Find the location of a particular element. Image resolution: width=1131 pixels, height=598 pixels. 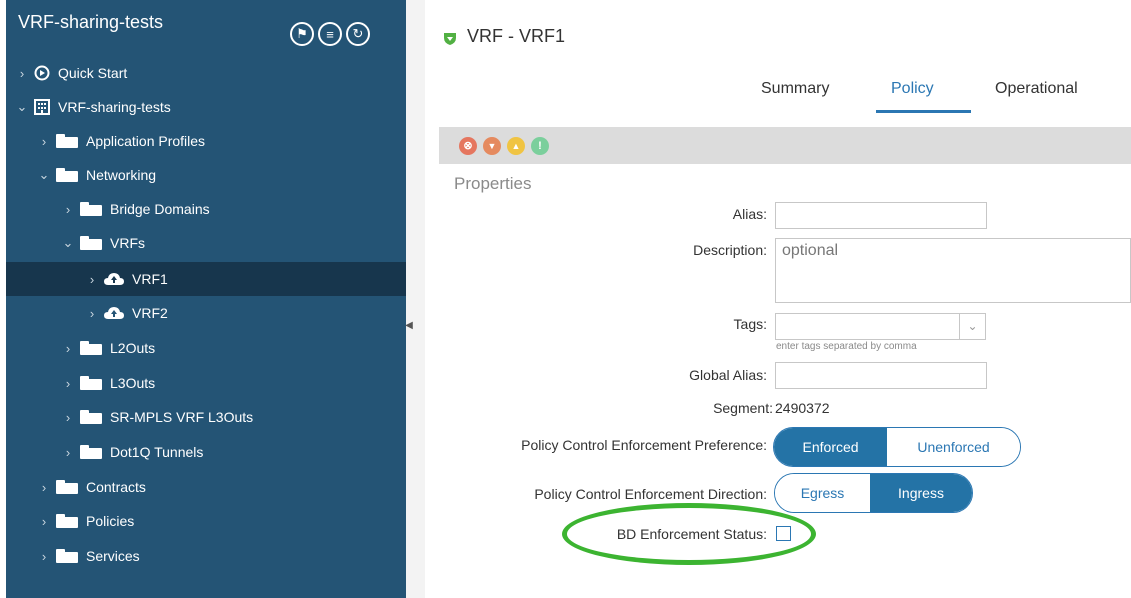

enforcement-direction-toggle: Egress Ingress is located at coordinates (873, 493).